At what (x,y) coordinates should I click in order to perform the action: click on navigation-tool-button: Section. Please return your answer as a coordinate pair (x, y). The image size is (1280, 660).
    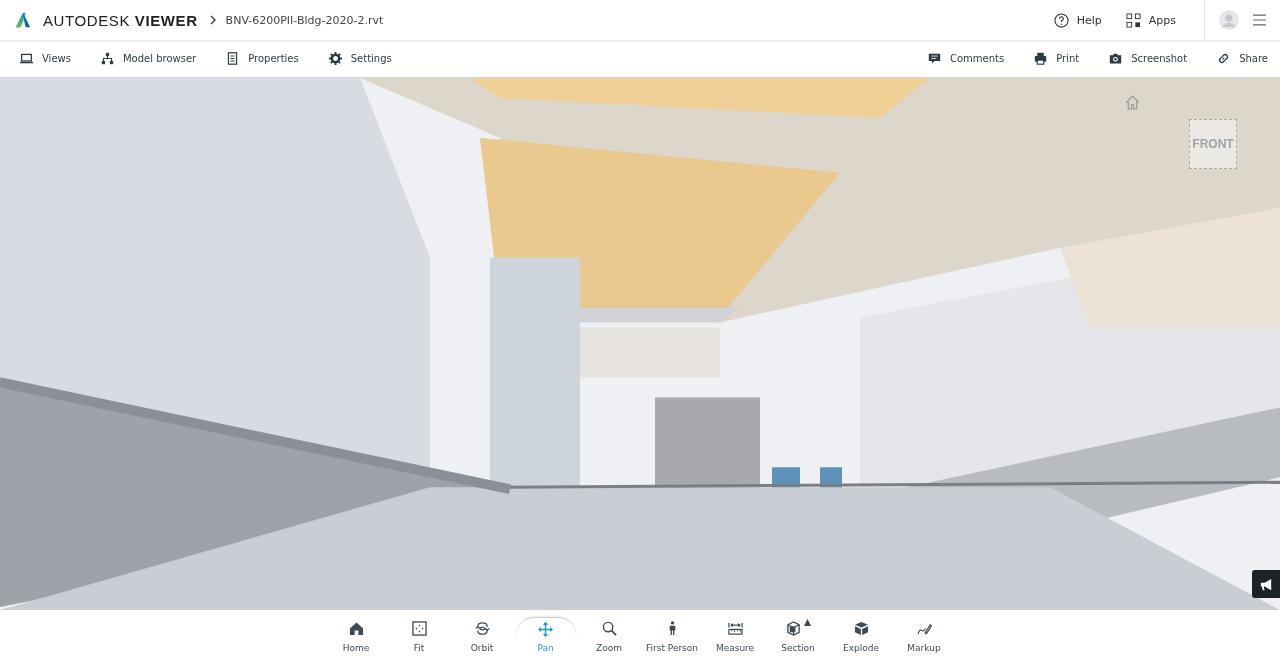
    Looking at the image, I should click on (798, 635).